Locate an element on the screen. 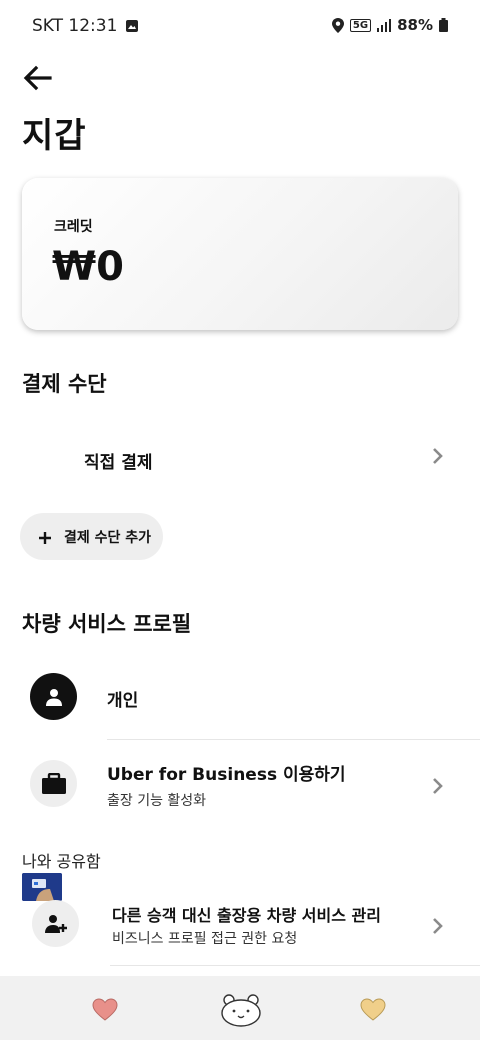  shared-manage-row: 다른 승객 대신 출장용 차량 서비스 관리 비즈니스 프로필 접근 권한 요청 is located at coordinates (240, 923).